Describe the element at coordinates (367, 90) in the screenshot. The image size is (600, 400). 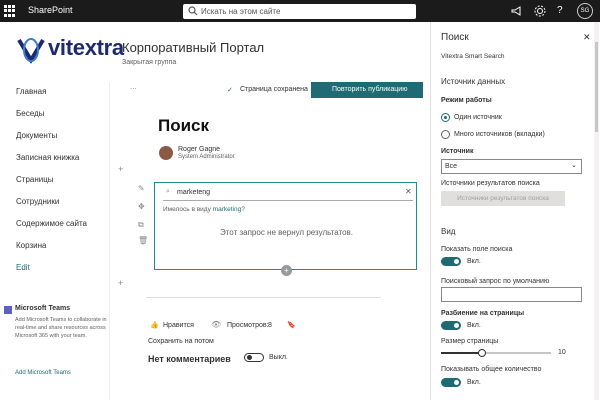
I see `republish-button: Повторить публикацию` at that location.